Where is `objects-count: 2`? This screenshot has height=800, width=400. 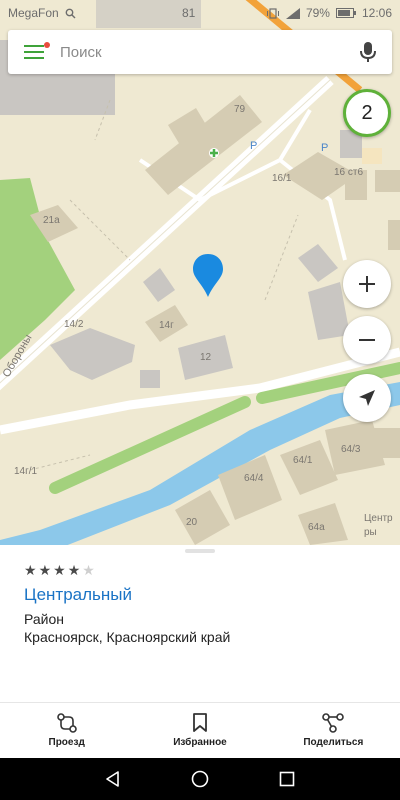
objects-count: 2 is located at coordinates (367, 112).